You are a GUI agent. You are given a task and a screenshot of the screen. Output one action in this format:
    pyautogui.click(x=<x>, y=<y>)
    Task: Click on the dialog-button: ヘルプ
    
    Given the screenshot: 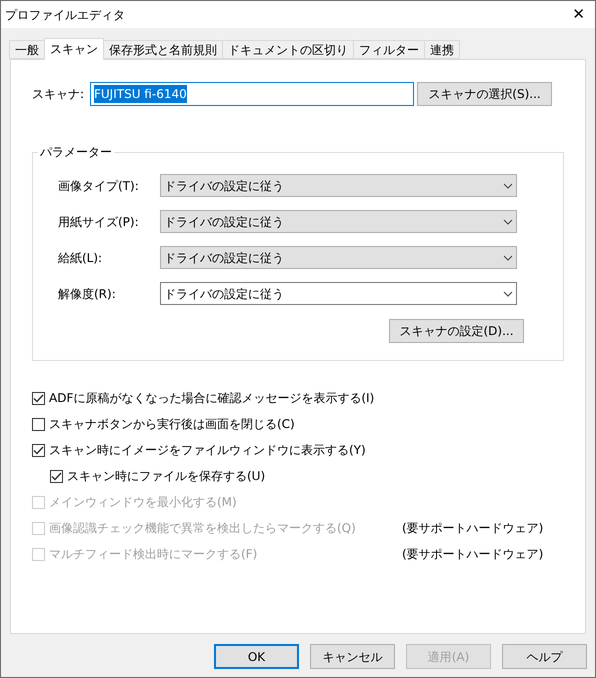 What is the action you would take?
    pyautogui.click(x=544, y=656)
    